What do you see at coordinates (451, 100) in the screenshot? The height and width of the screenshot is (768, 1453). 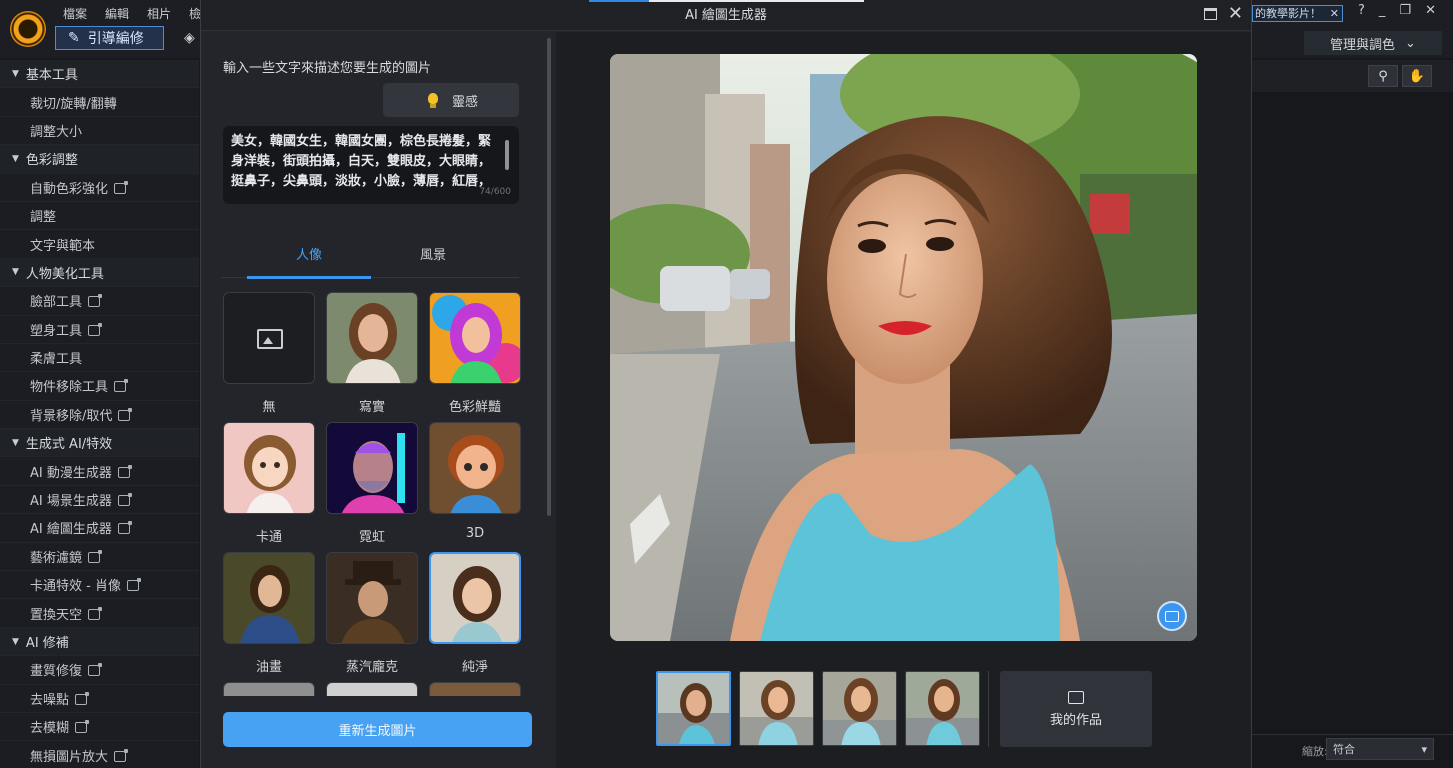 I see `inspiration-button: 靈感` at bounding box center [451, 100].